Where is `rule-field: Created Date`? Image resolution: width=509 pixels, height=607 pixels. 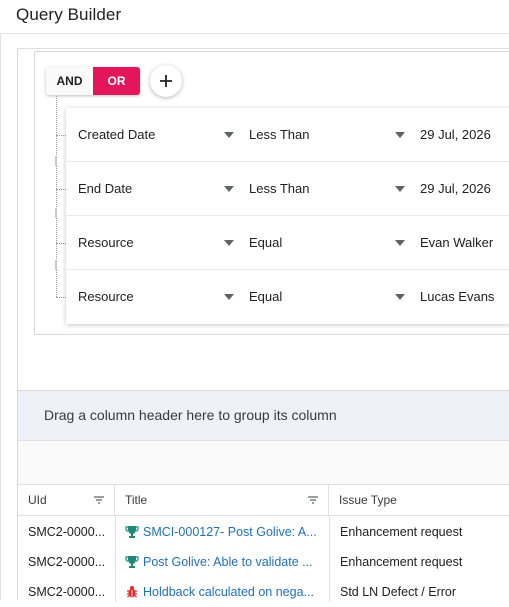
rule-field: Created Date is located at coordinates (116, 134).